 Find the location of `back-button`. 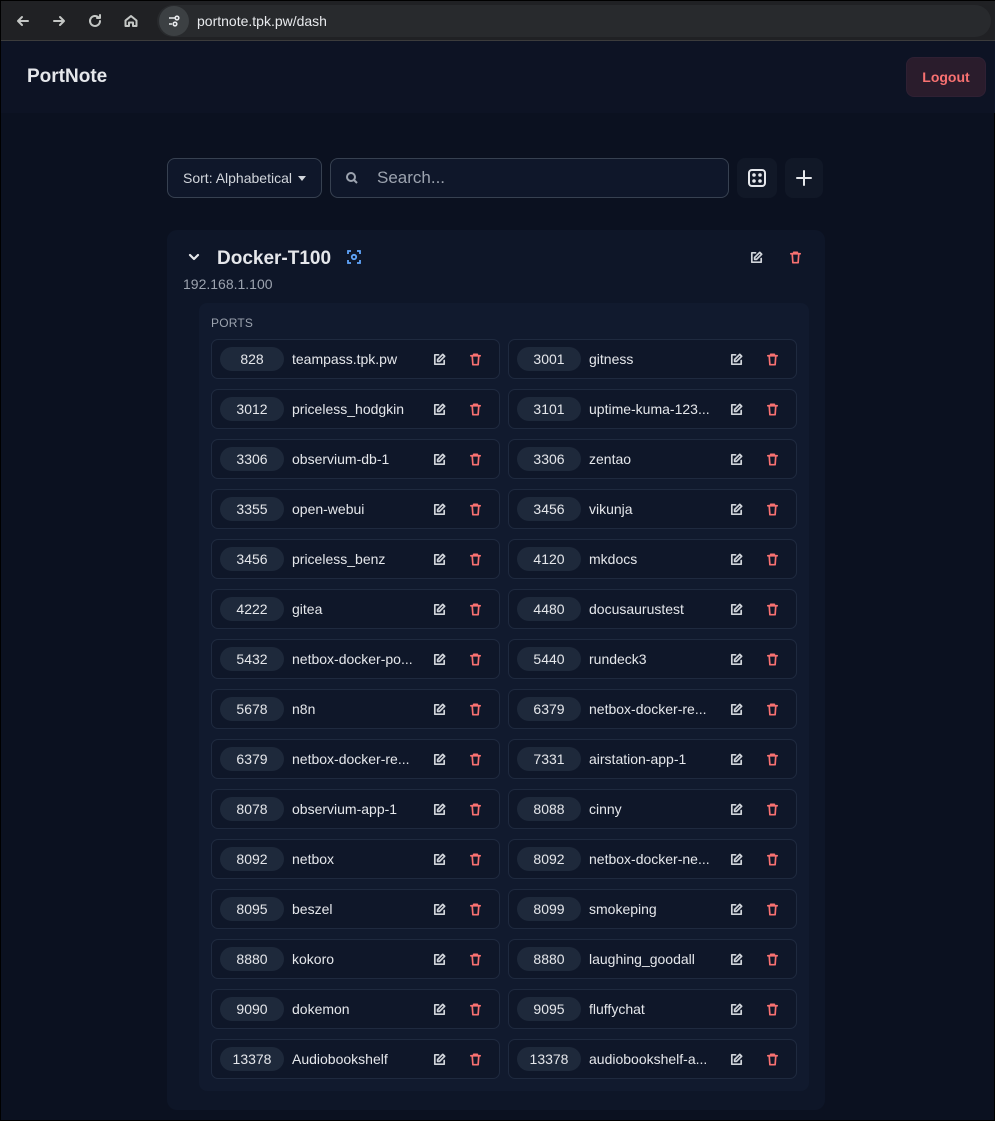

back-button is located at coordinates (23, 21).